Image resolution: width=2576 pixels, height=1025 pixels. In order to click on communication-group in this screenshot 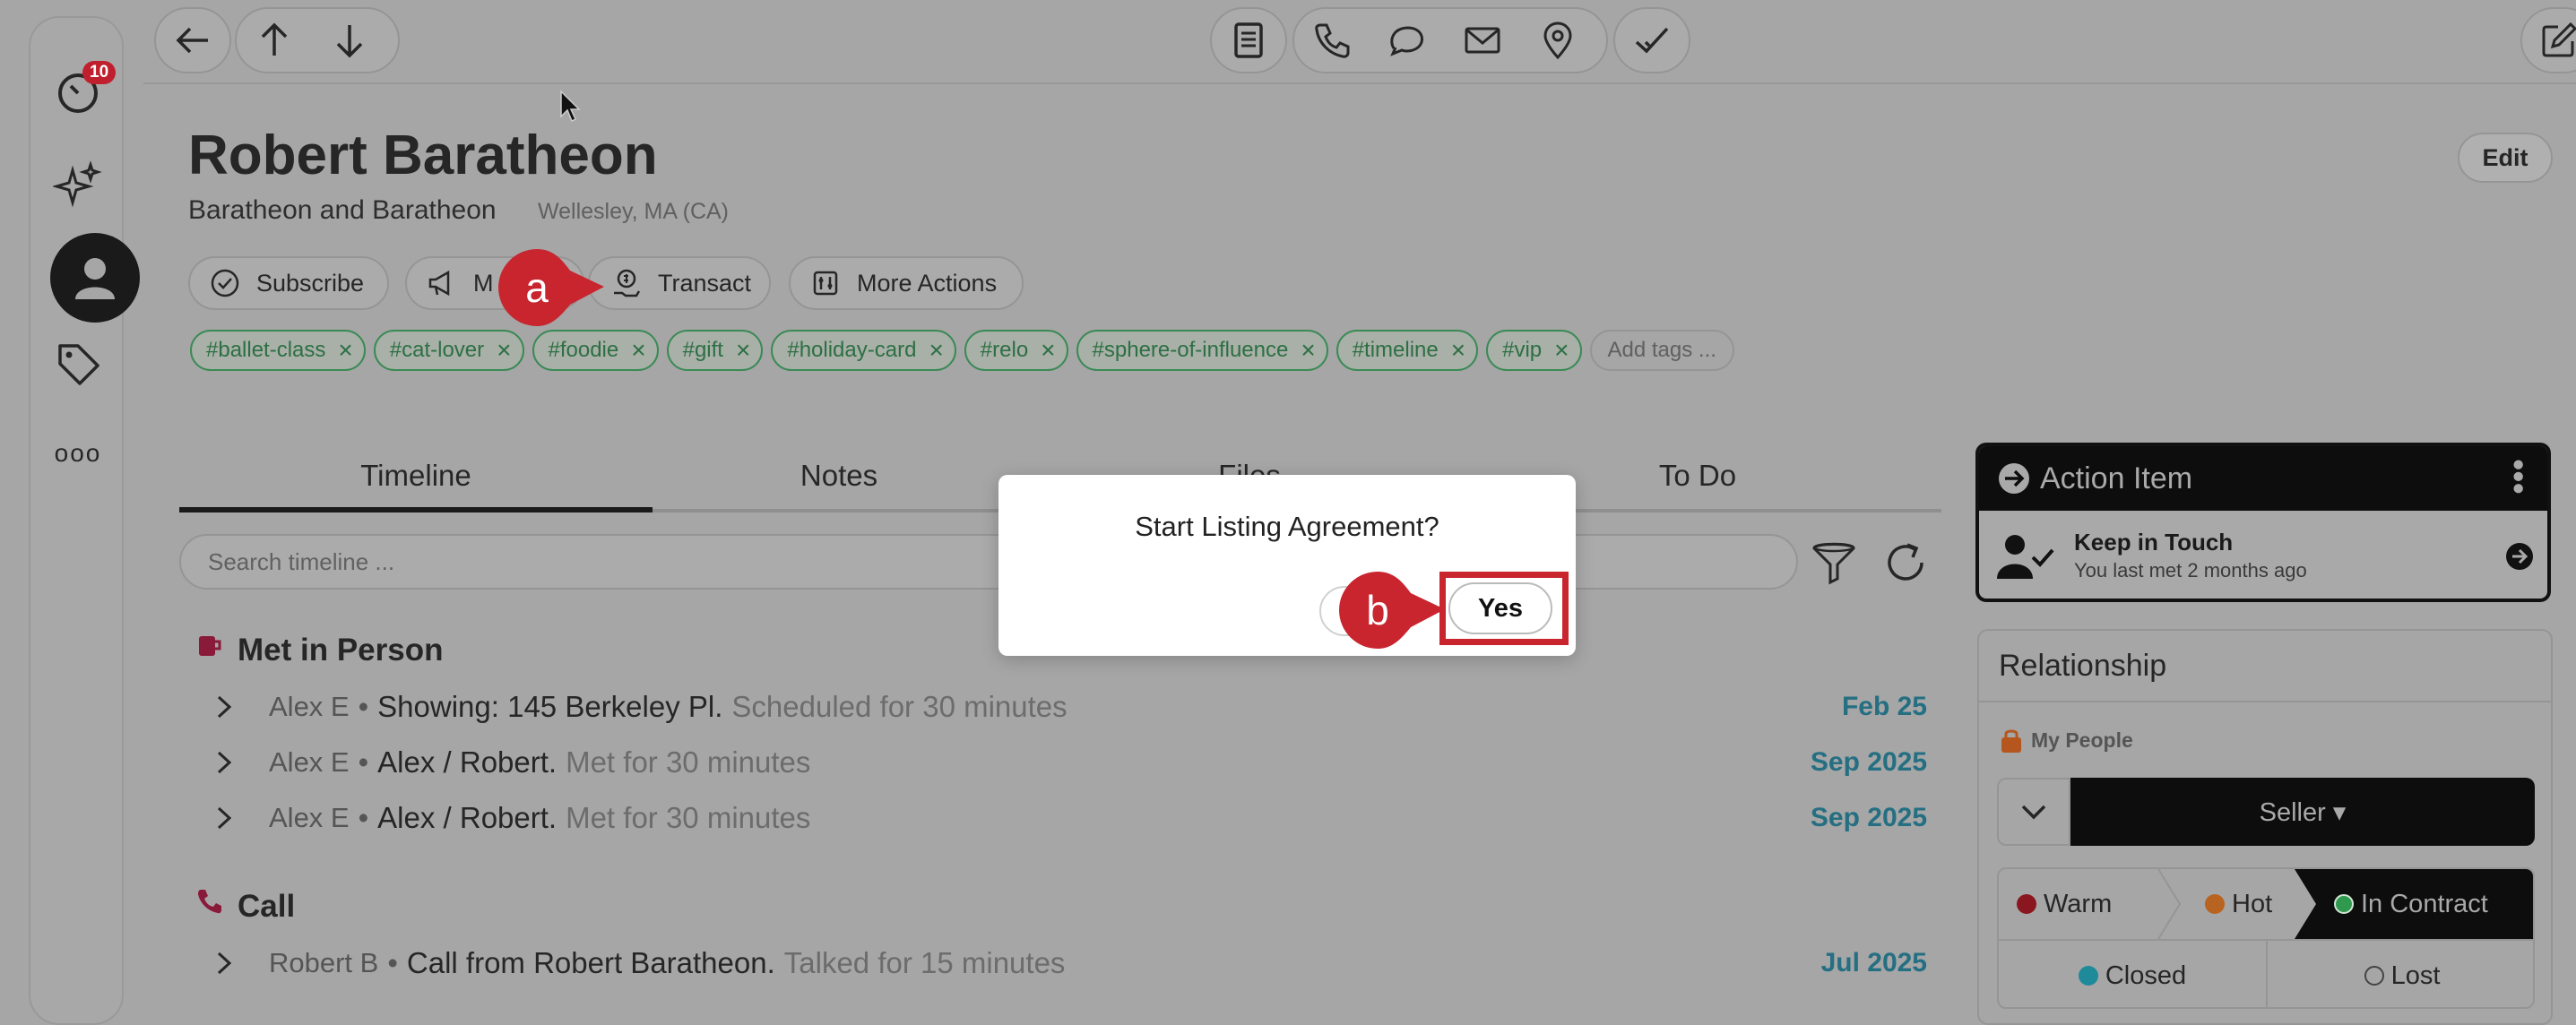, I will do `click(1450, 40)`.